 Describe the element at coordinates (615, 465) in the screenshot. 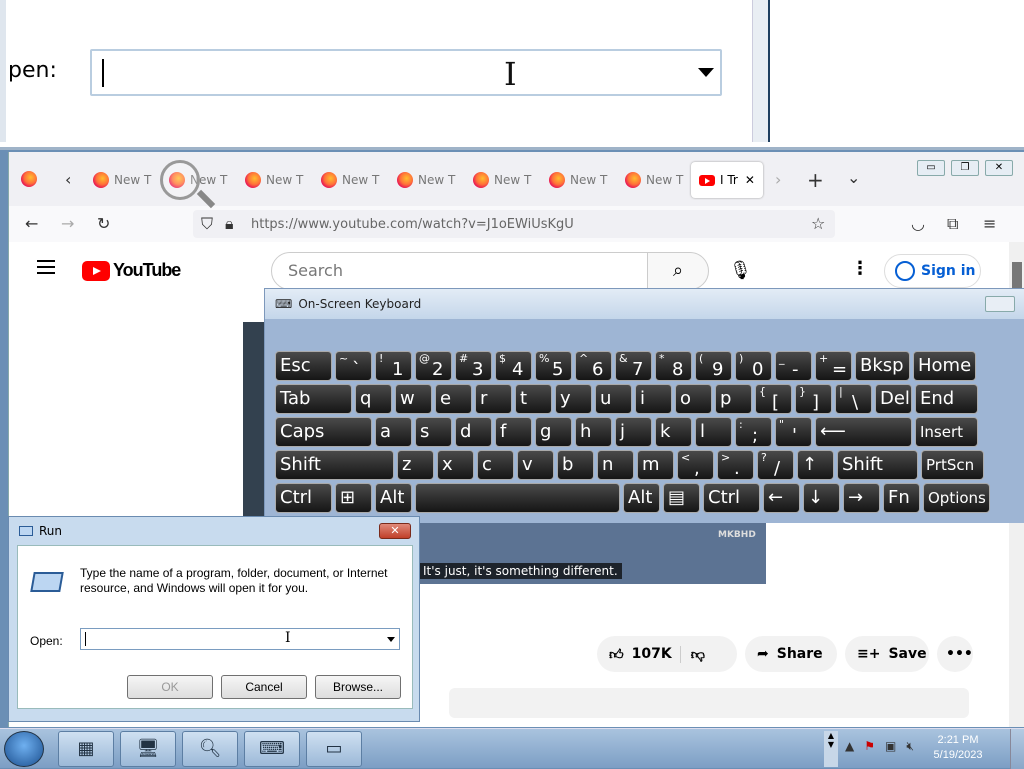

I see `osk-key: n` at that location.